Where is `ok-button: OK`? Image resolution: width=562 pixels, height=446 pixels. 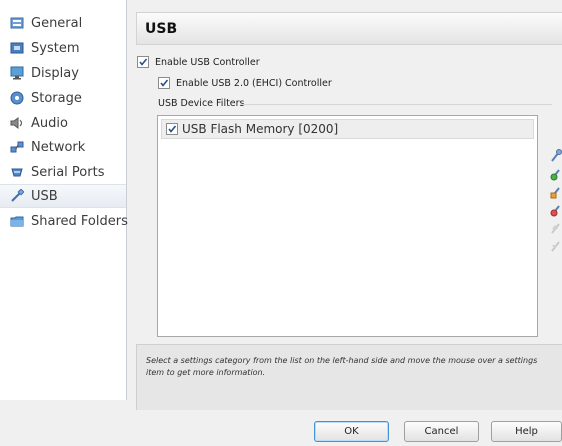 ok-button: OK is located at coordinates (351, 431).